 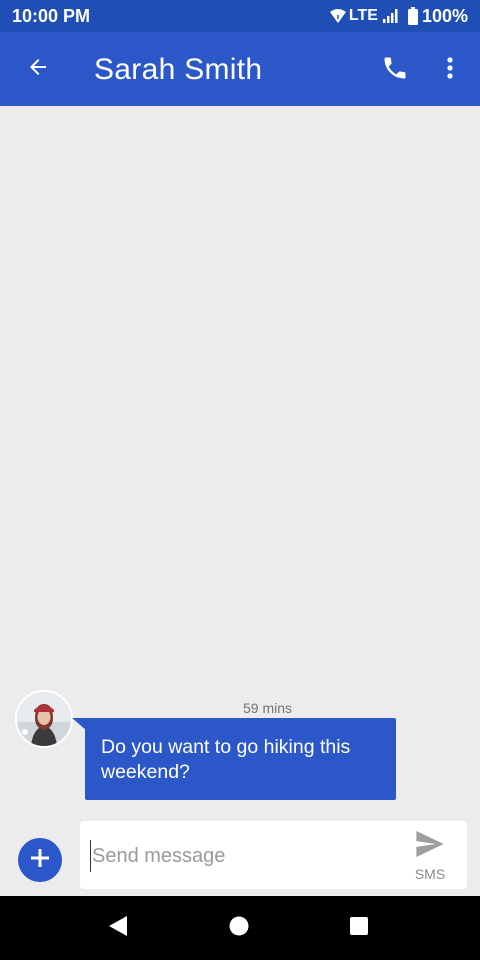 I want to click on message-text: Do you want to go hiking this weekend?, so click(x=226, y=759).